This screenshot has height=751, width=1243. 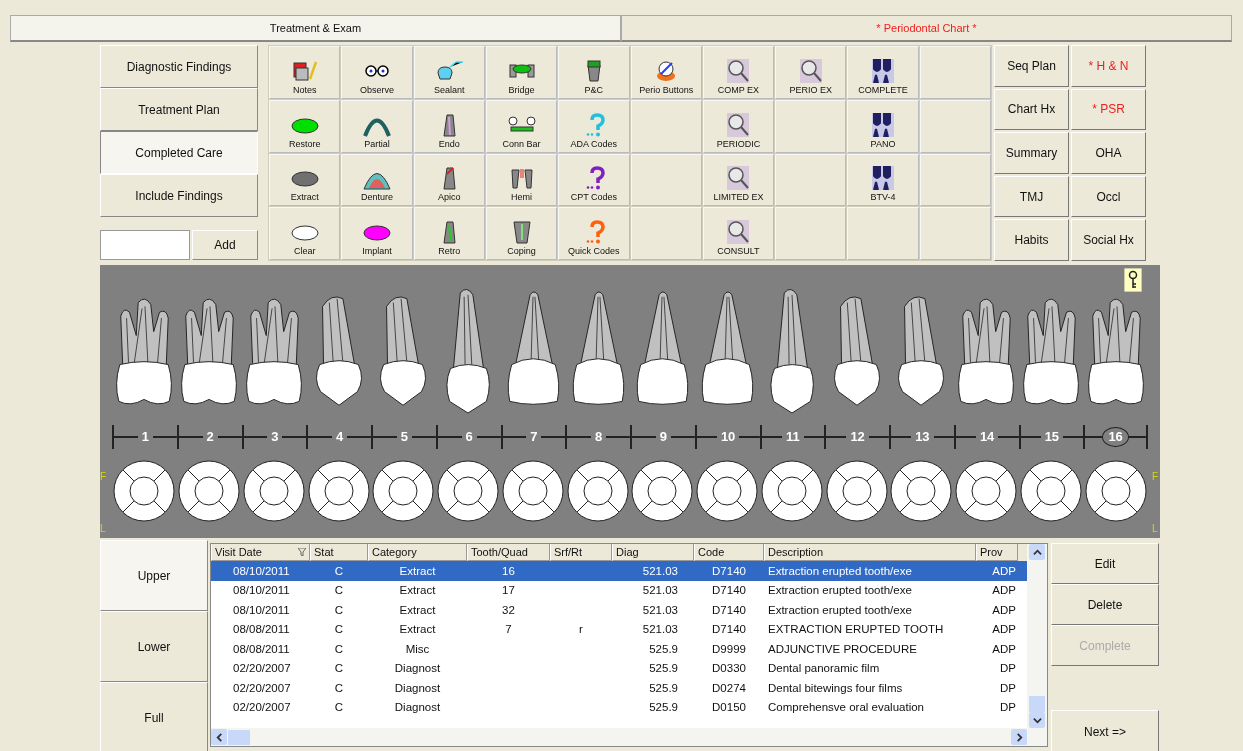 I want to click on tool-button: COMPLETE, so click(x=883, y=72).